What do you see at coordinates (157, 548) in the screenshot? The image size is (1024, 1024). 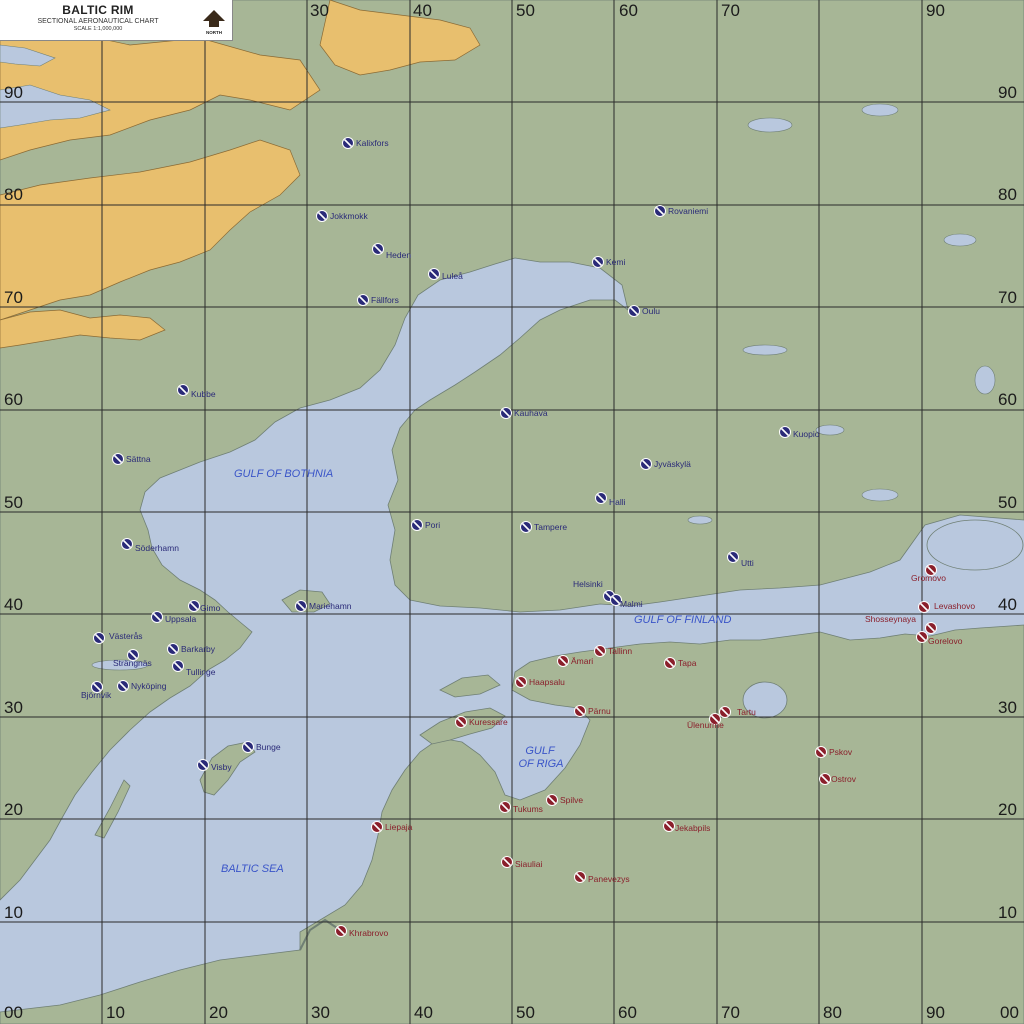 I see `airfield-label: Söderhamn` at bounding box center [157, 548].